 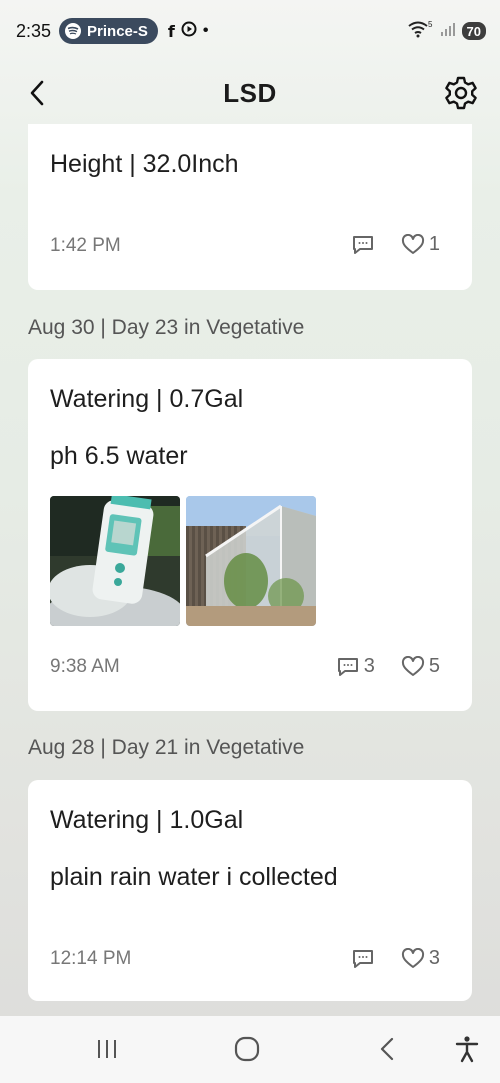 I want to click on settings-button, so click(x=461, y=93).